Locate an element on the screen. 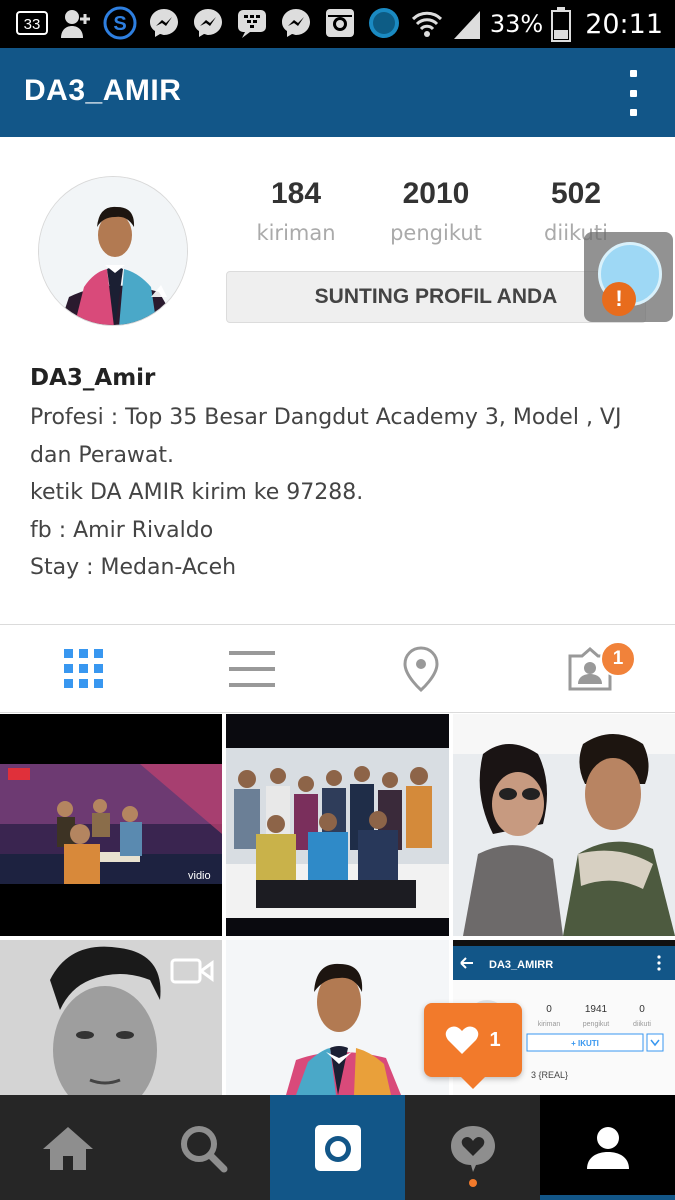  tab-grid is located at coordinates (84, 669).